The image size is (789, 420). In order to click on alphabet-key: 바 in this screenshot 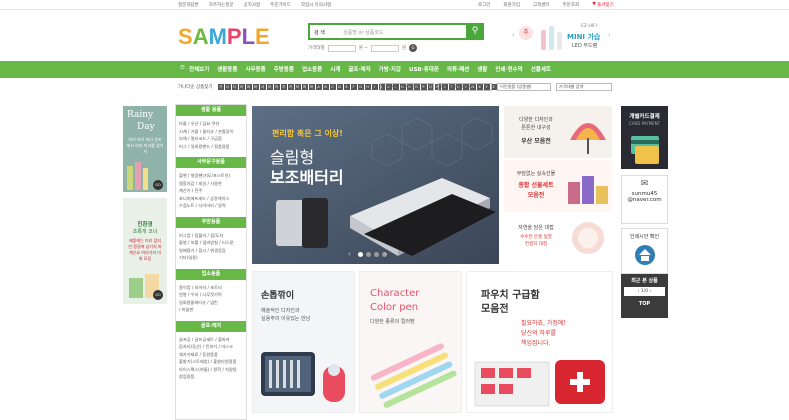, I will do `click(255, 87)`.